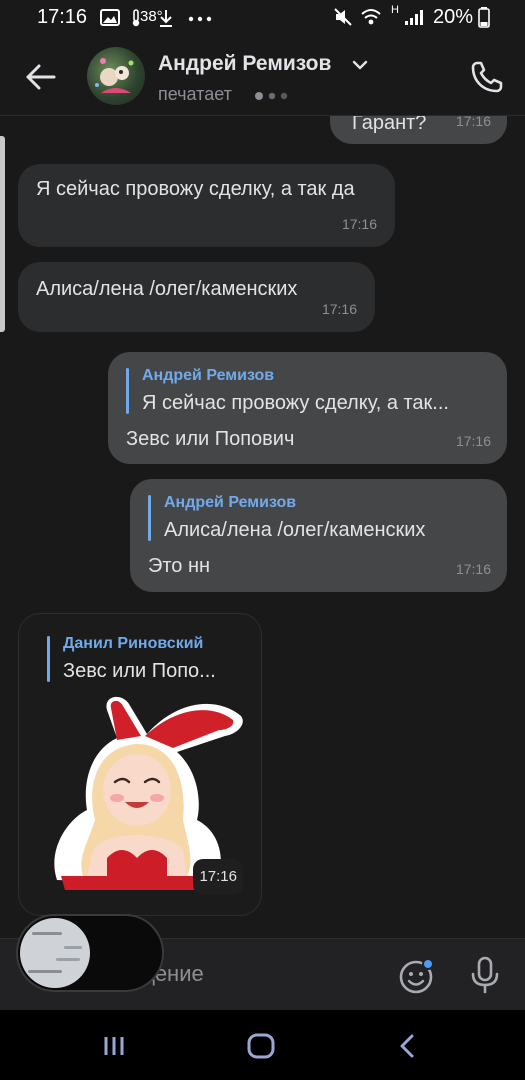 The height and width of the screenshot is (1080, 525). What do you see at coordinates (133, 643) in the screenshot?
I see `reply-author: Данил Риновский` at bounding box center [133, 643].